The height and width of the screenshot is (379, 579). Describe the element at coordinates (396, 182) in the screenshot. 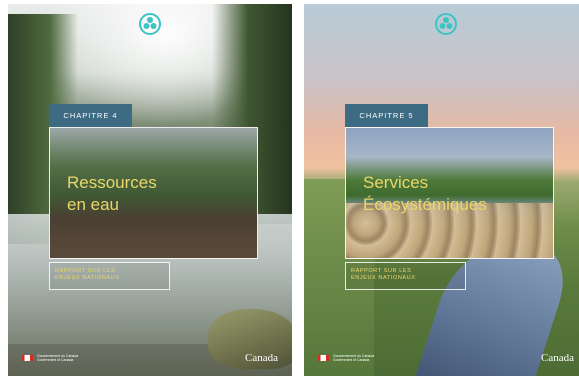

I see `title-line-1: Services` at that location.